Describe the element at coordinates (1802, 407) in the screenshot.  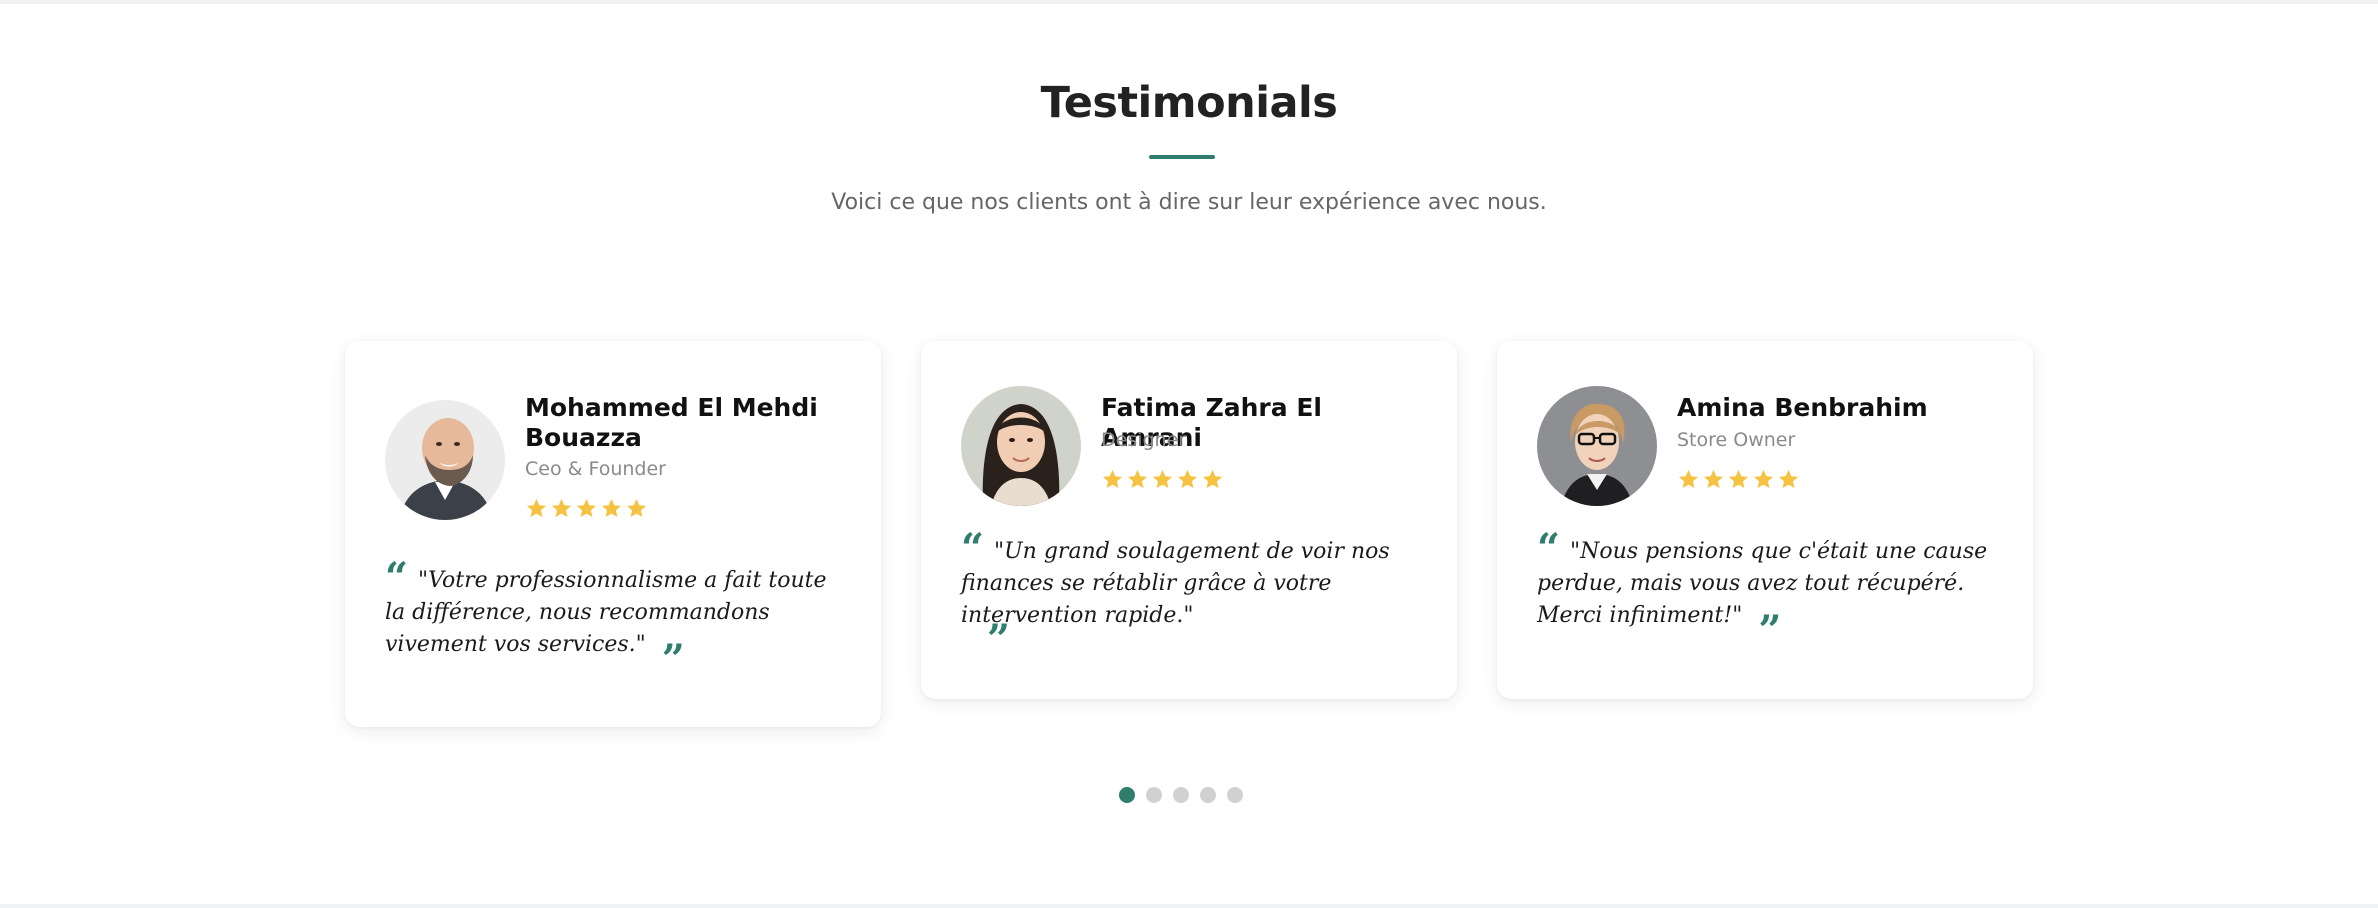
I see `reviewer-name: Amina Benbrahim` at that location.